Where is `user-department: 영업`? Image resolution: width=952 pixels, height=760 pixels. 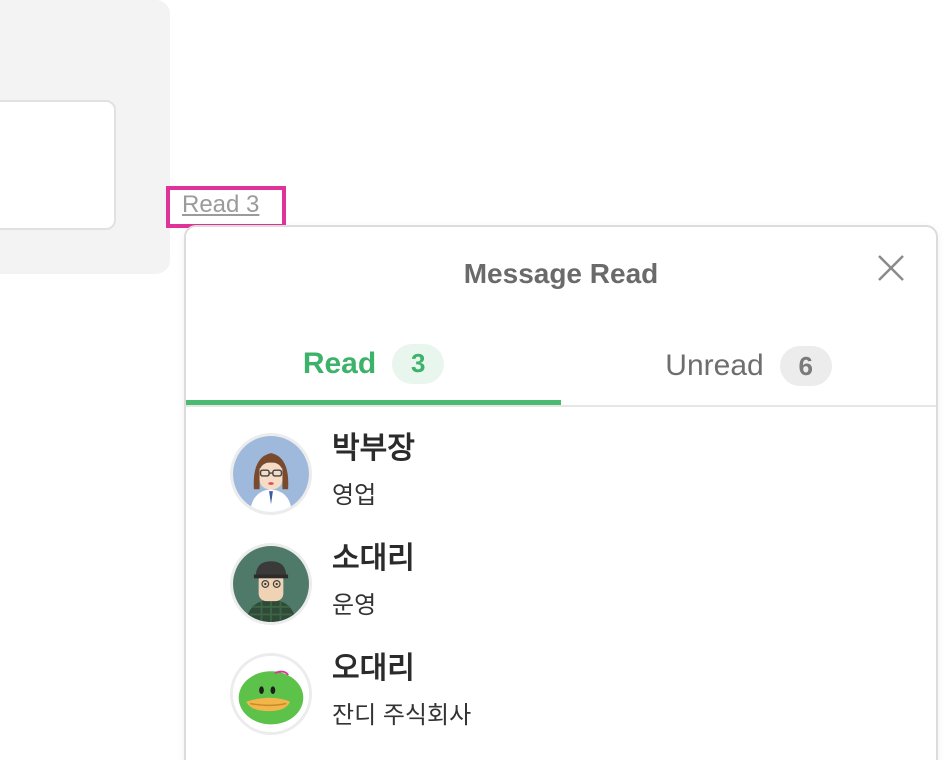 user-department: 영업 is located at coordinates (354, 495).